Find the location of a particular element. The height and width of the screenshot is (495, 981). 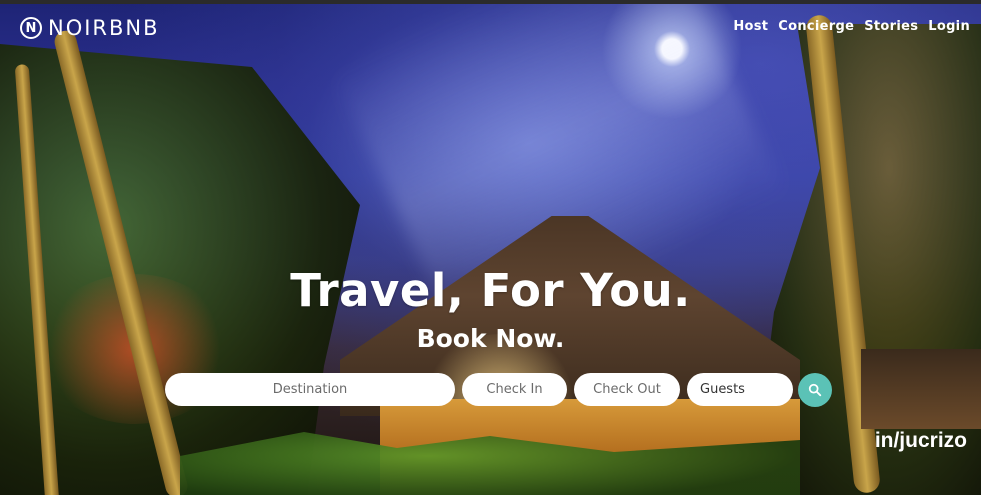

search-icon is located at coordinates (815, 390).